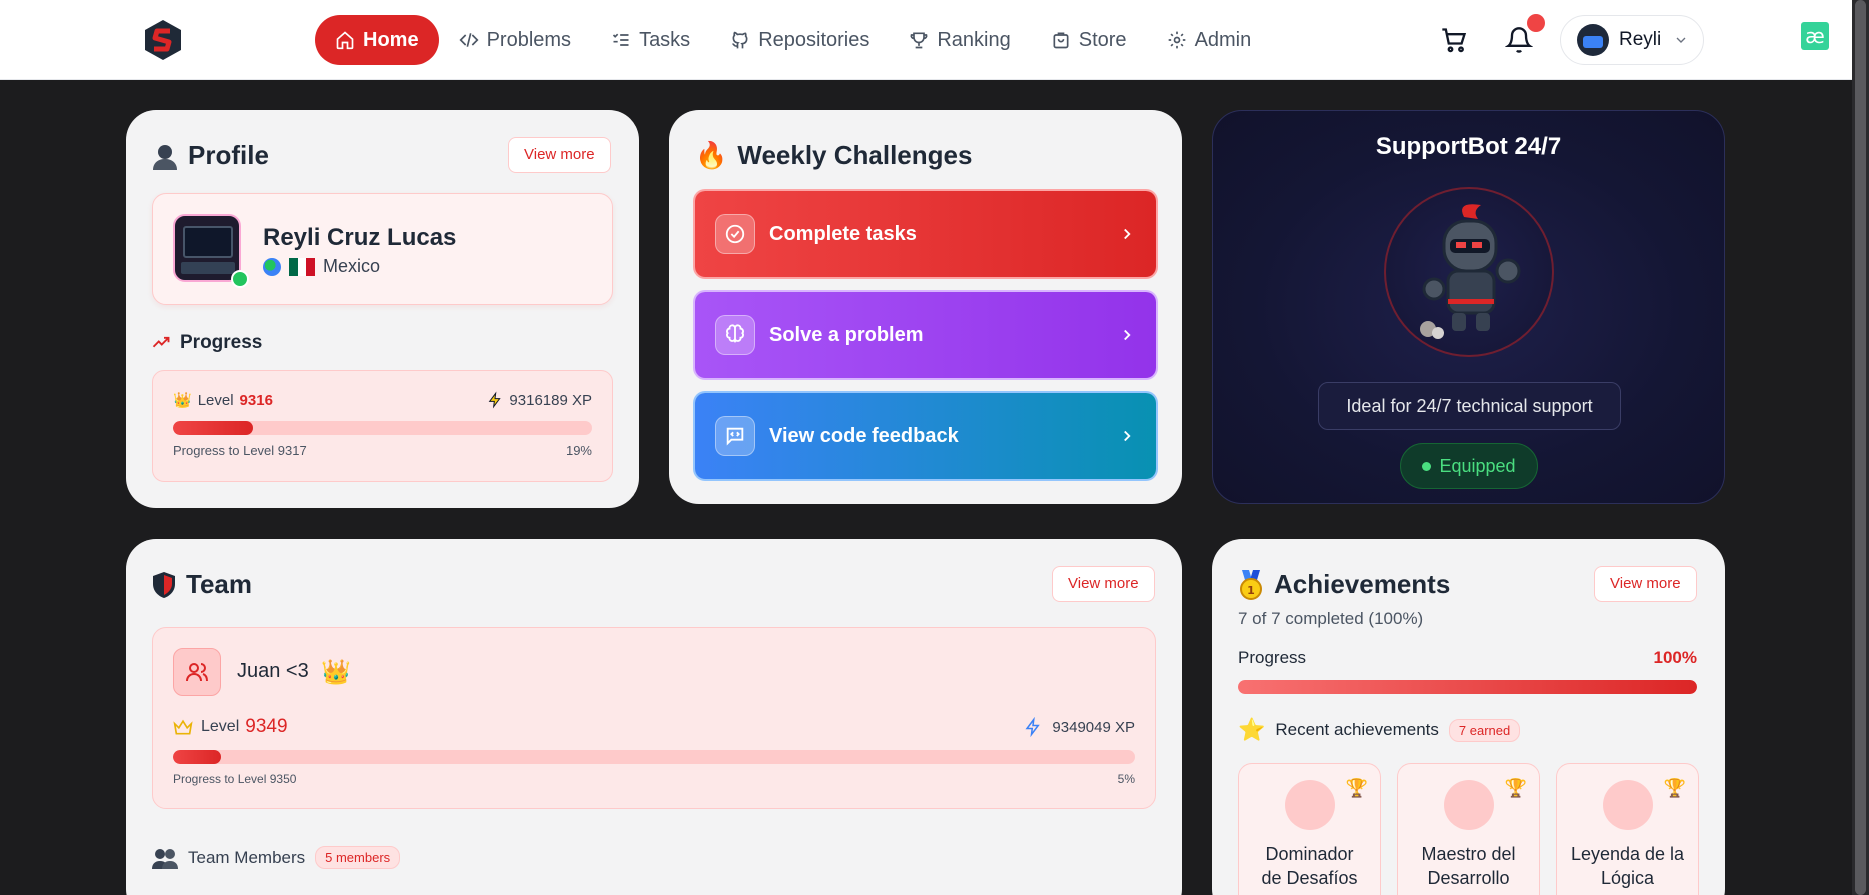 This screenshot has height=895, width=1869. Describe the element at coordinates (1061, 40) in the screenshot. I see `store-icon` at that location.